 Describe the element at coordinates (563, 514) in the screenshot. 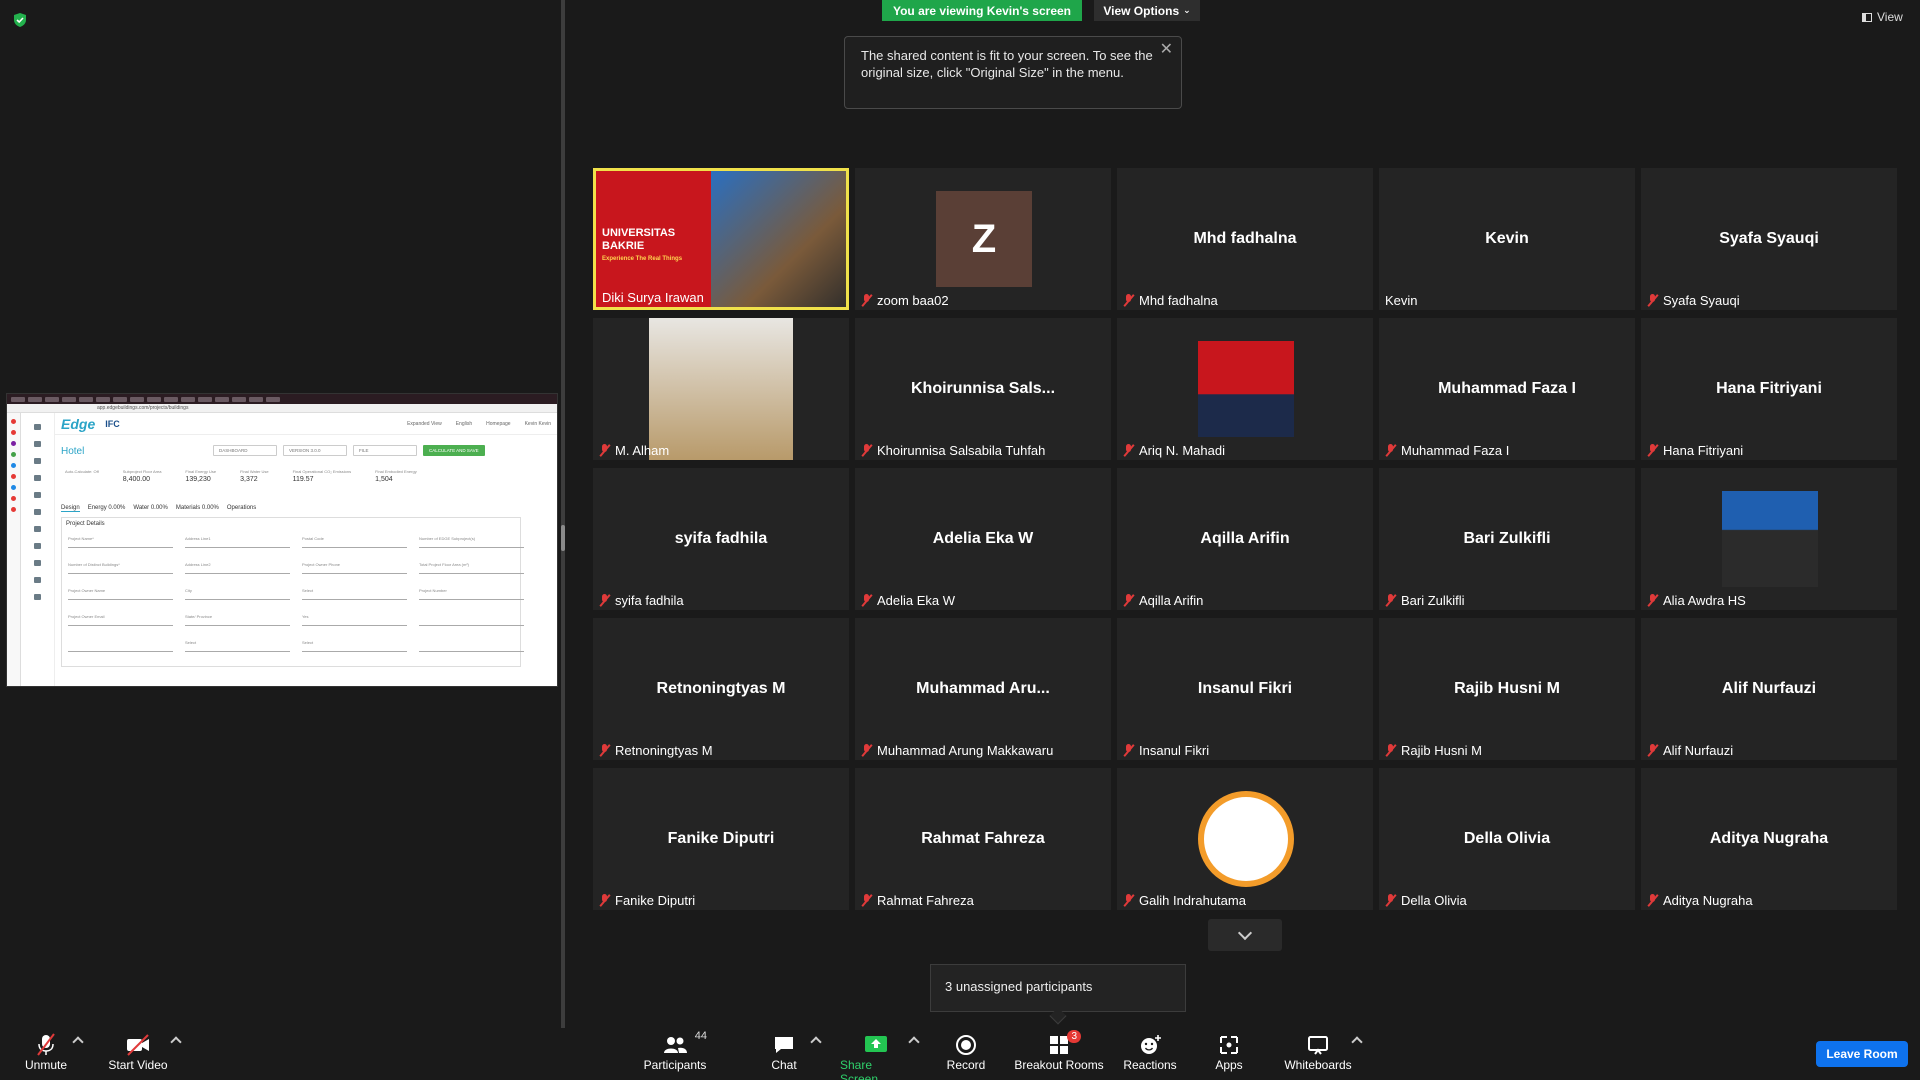

I see `pane-divider` at that location.